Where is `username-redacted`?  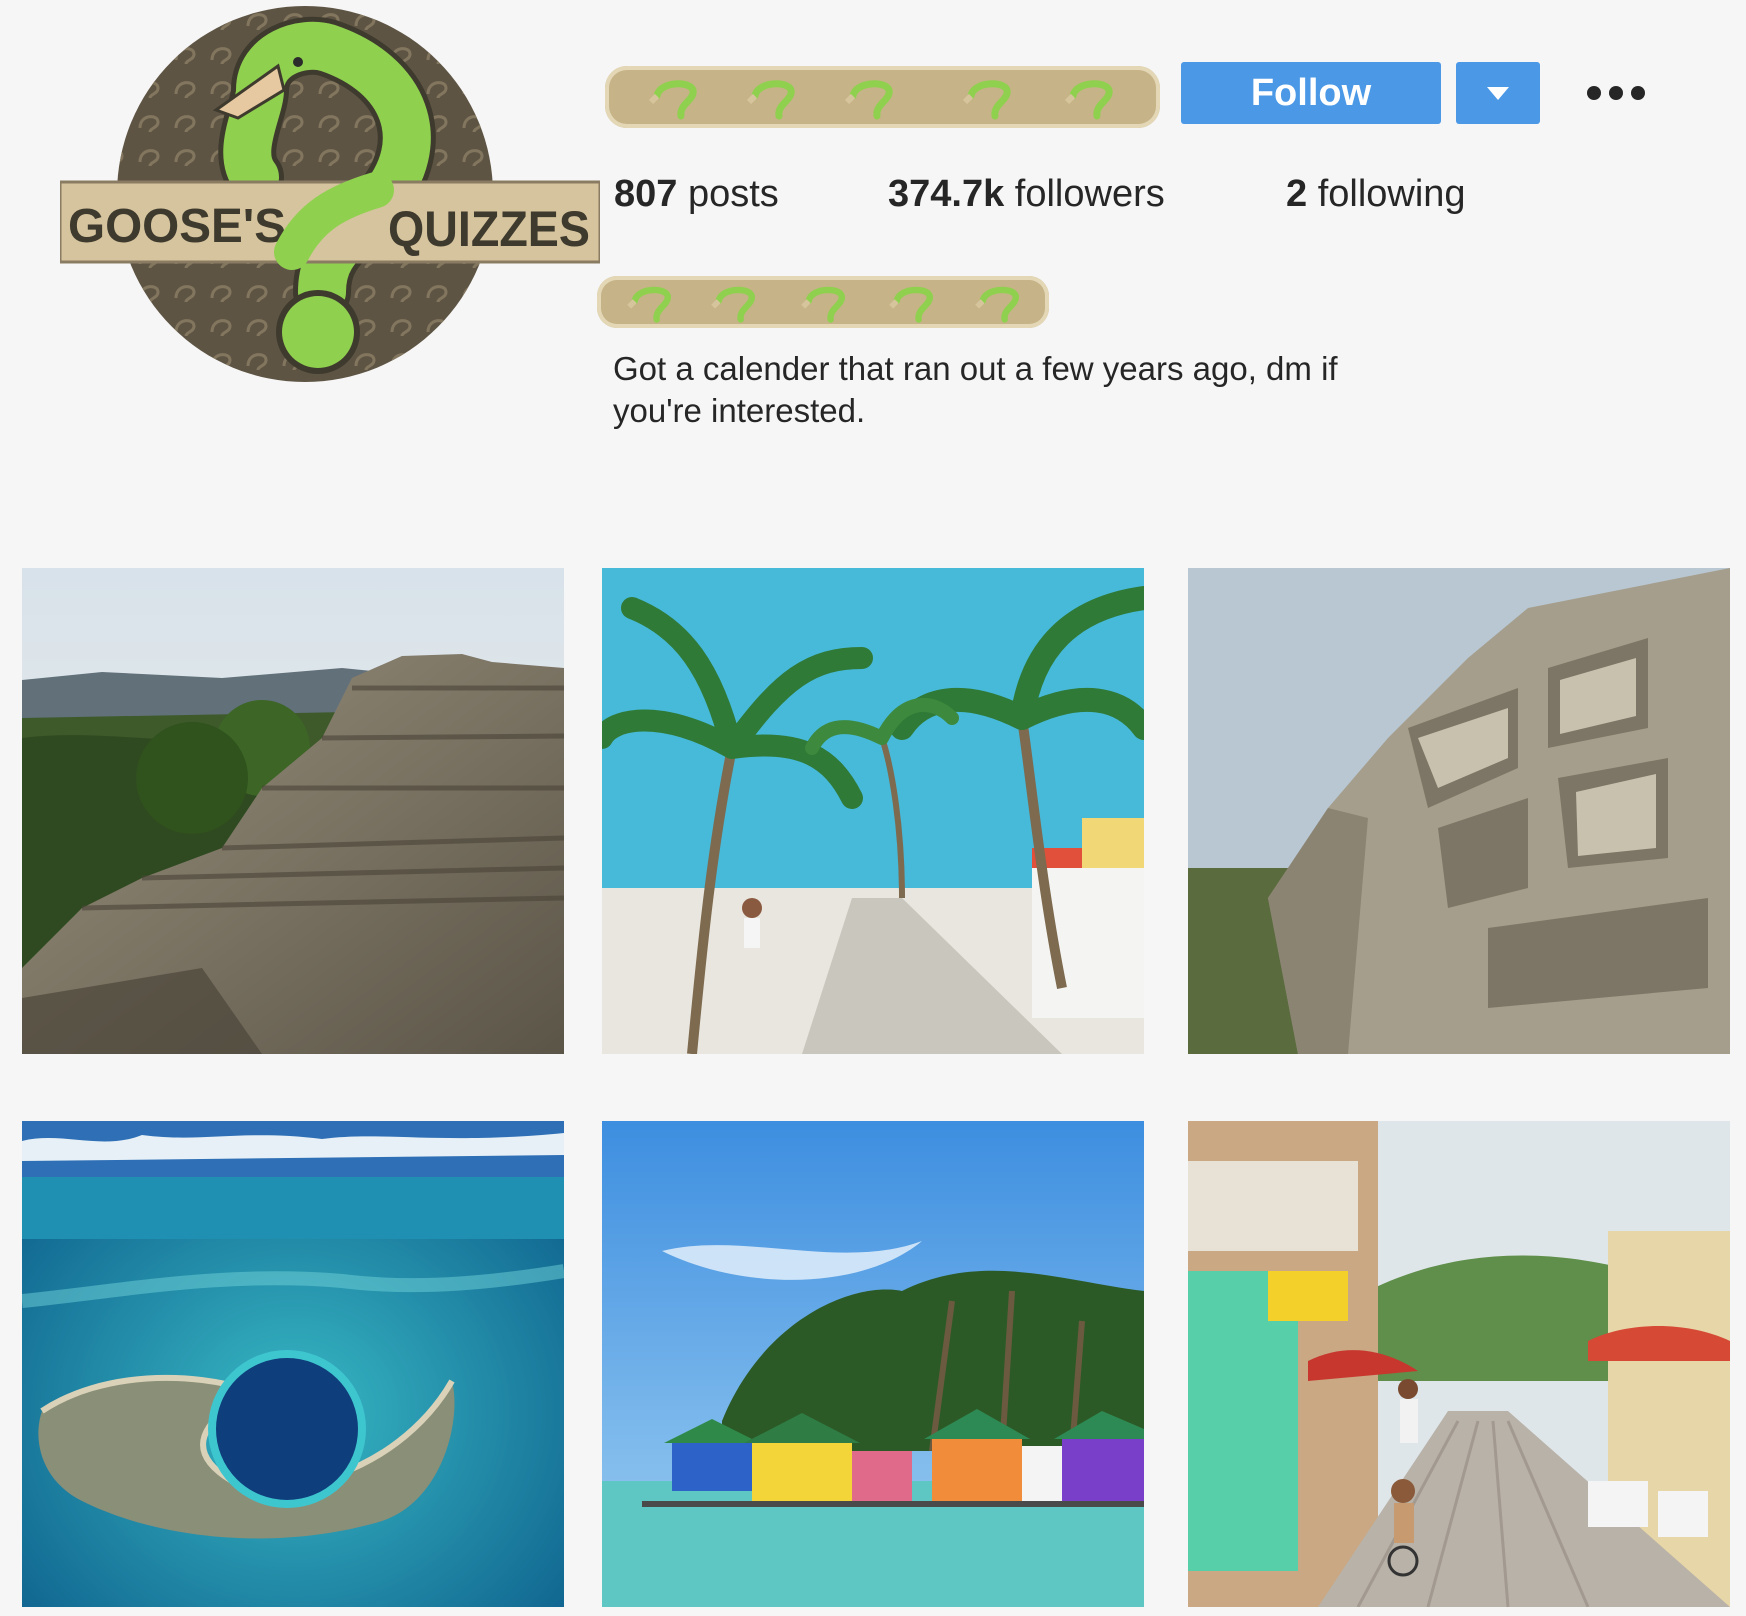 username-redacted is located at coordinates (882, 97).